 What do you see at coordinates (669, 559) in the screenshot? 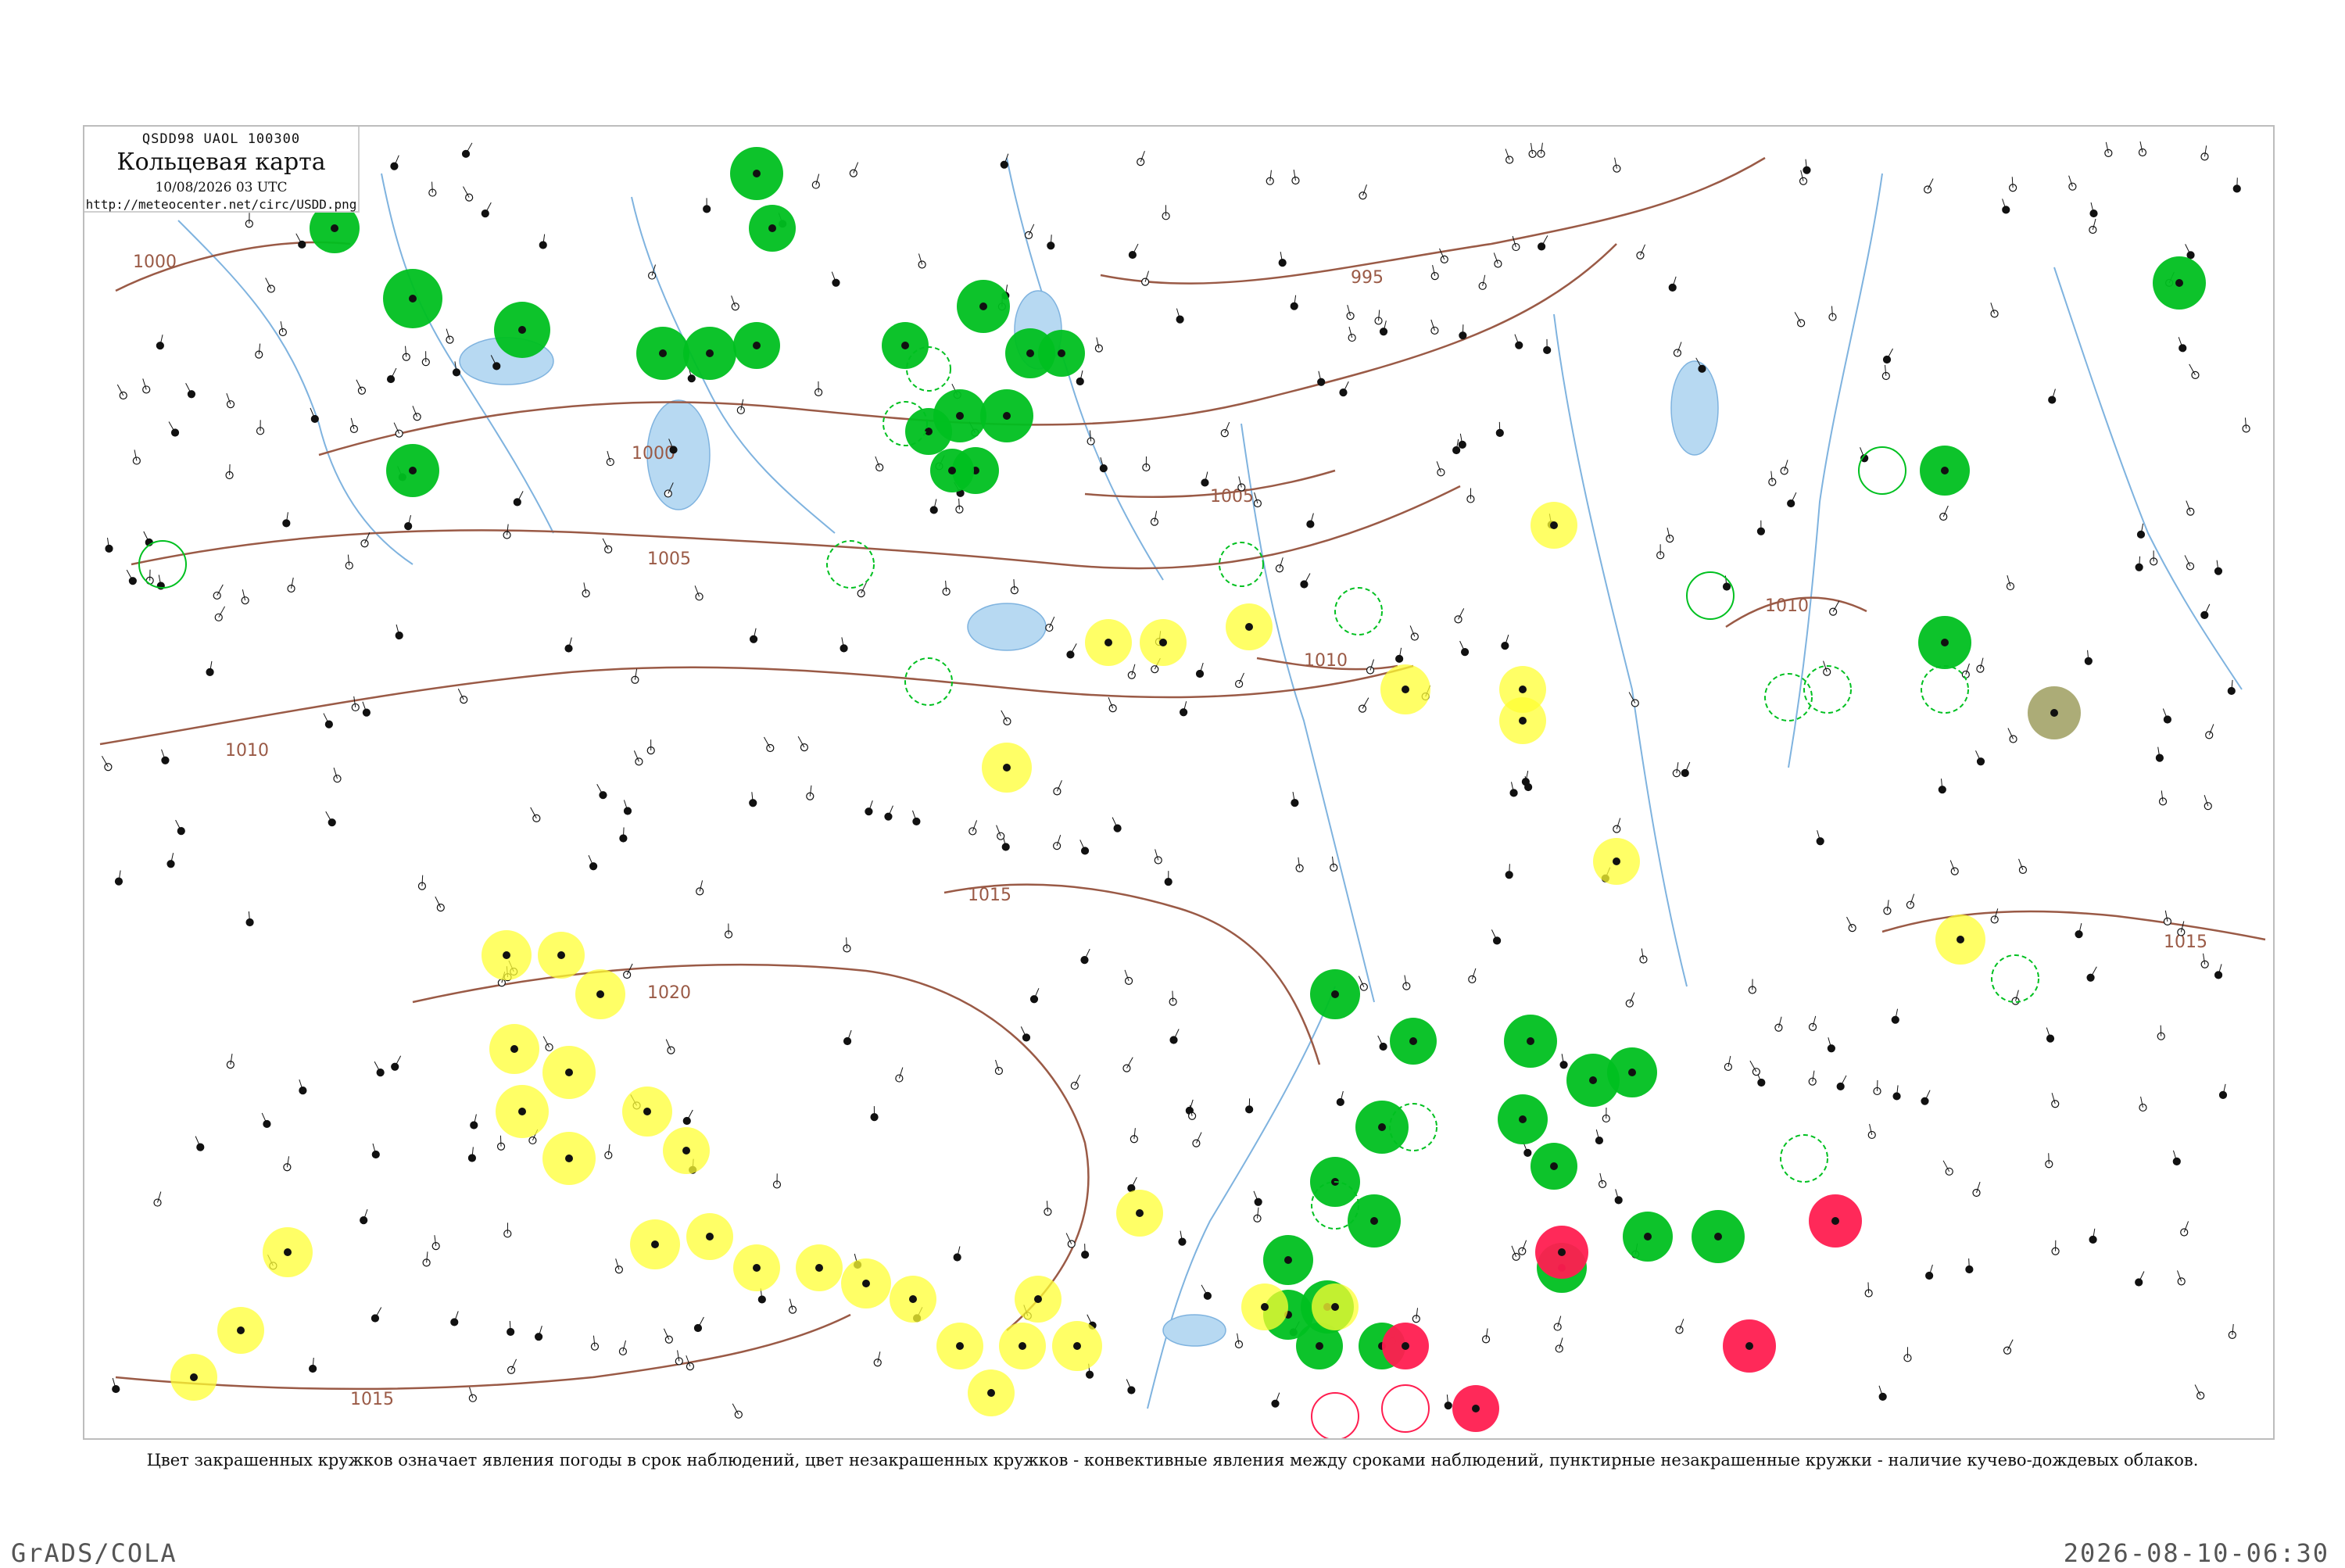
I see `isobar-label: 1005` at bounding box center [669, 559].